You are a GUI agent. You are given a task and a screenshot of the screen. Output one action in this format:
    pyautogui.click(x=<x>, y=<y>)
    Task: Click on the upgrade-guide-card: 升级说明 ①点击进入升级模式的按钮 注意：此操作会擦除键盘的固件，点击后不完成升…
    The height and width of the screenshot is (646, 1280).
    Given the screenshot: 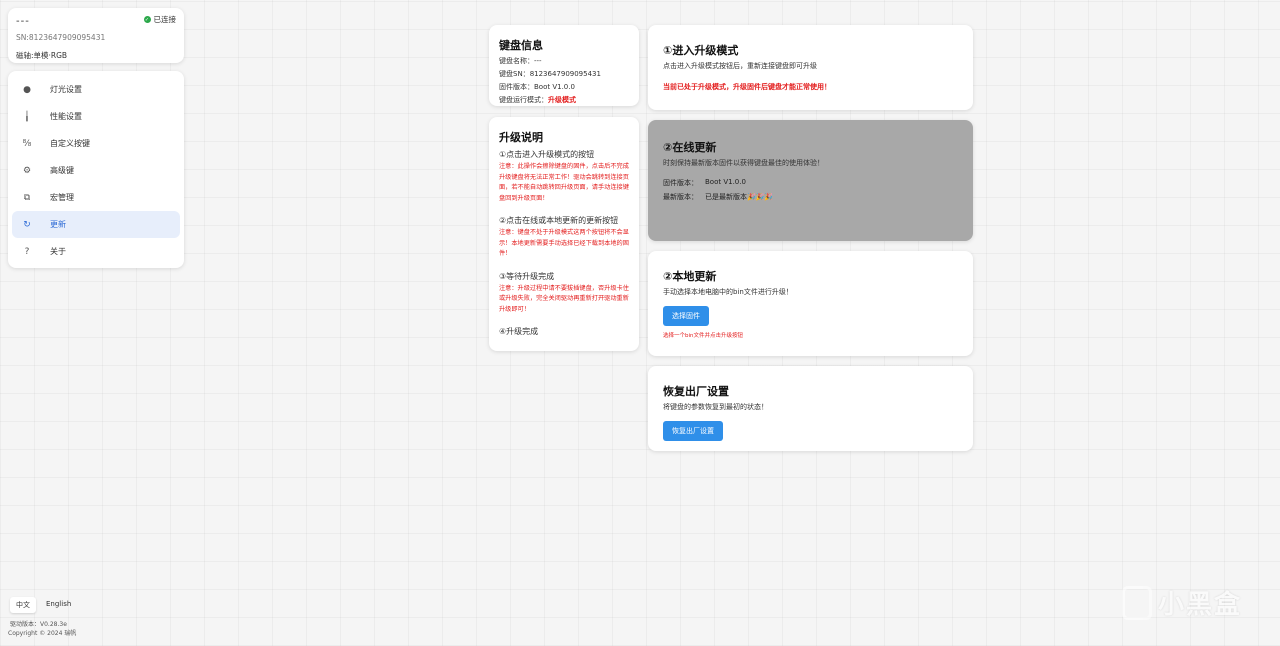 What is the action you would take?
    pyautogui.click(x=564, y=234)
    